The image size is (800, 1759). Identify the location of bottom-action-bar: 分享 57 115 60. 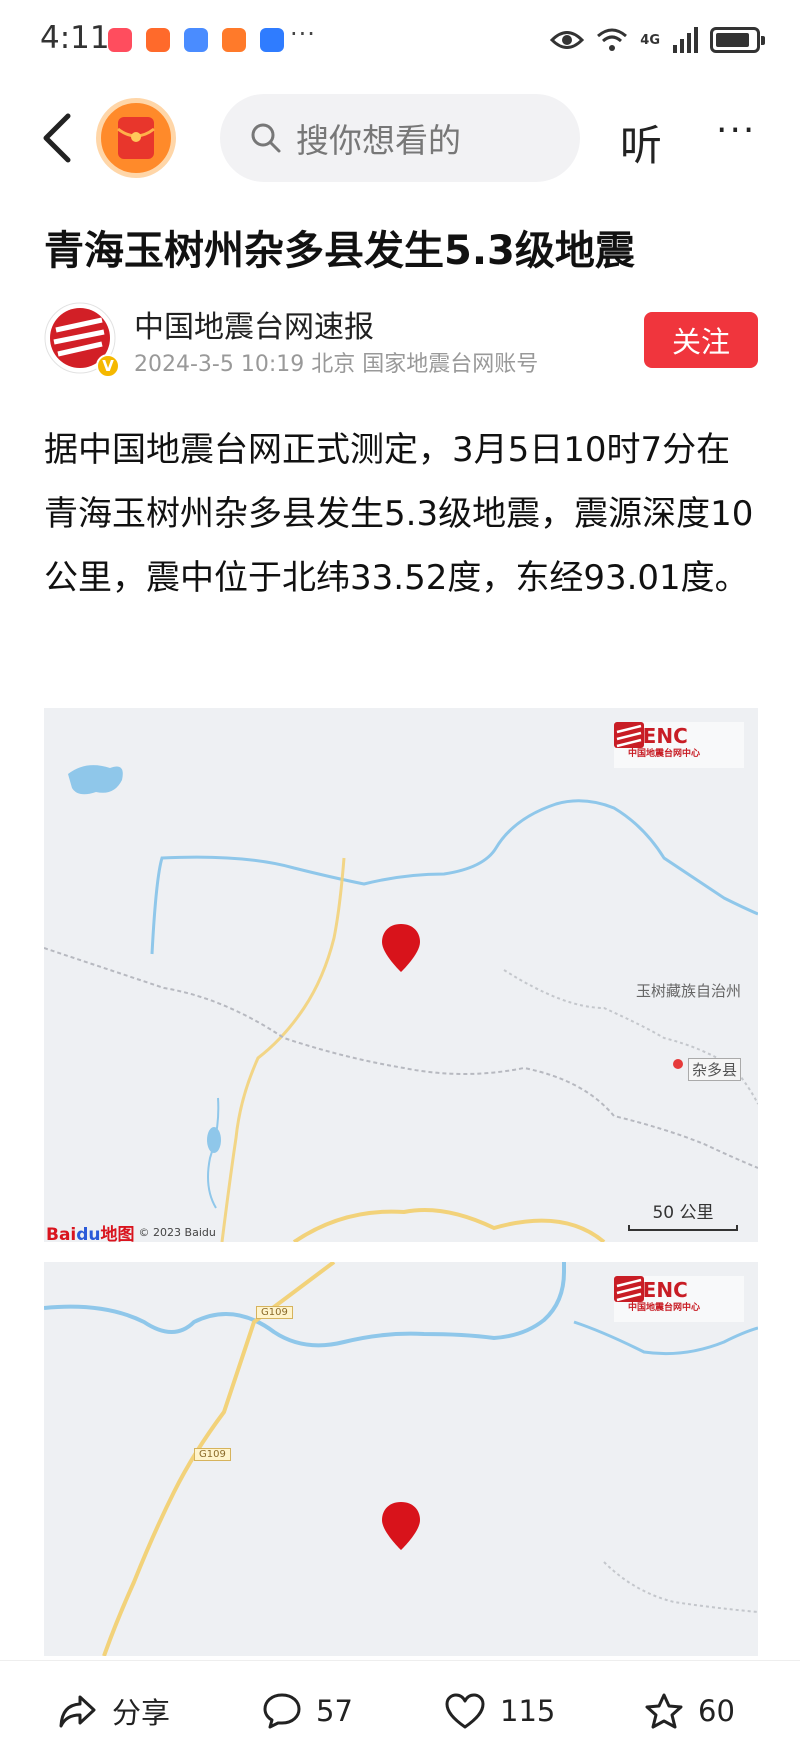
(400, 1709).